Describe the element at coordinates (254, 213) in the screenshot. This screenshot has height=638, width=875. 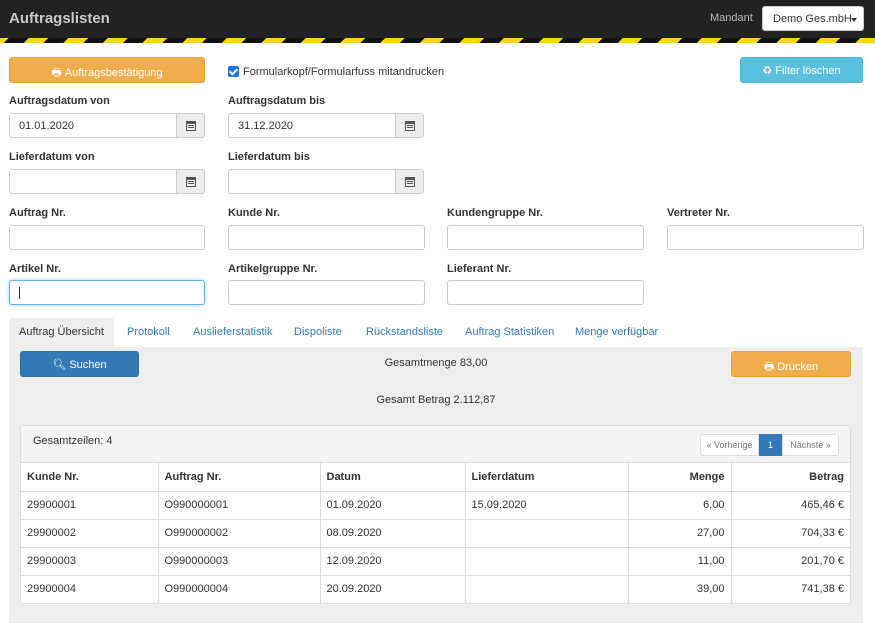
I see `kunde-nr-label: Kunde Nr.` at that location.